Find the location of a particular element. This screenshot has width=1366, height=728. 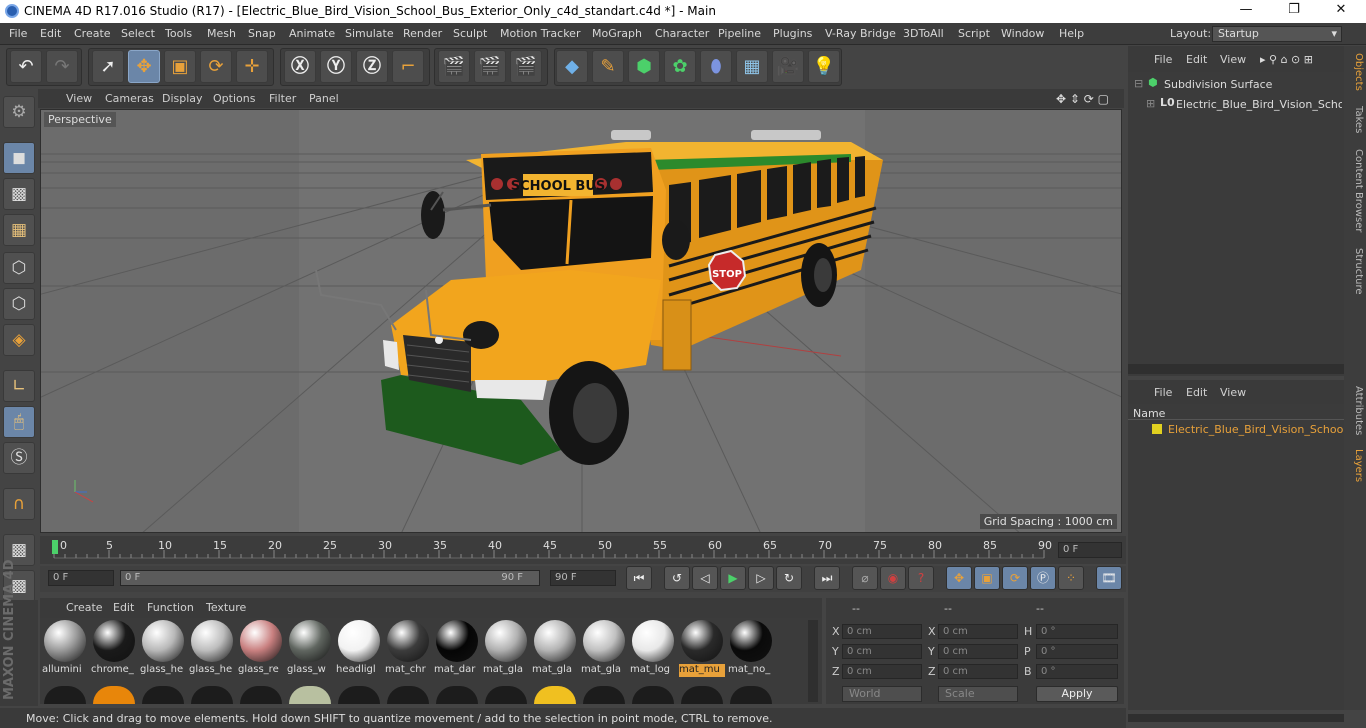

menu-window: Window is located at coordinates (1022, 33).